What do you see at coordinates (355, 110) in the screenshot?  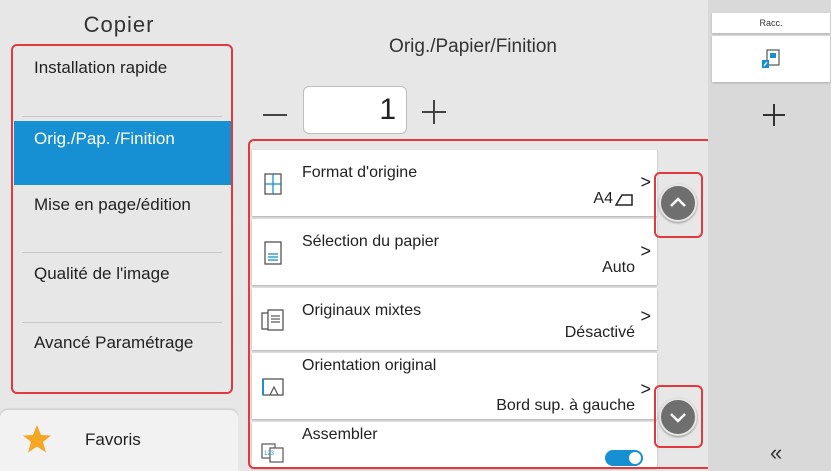 I see `copies-field: 1` at bounding box center [355, 110].